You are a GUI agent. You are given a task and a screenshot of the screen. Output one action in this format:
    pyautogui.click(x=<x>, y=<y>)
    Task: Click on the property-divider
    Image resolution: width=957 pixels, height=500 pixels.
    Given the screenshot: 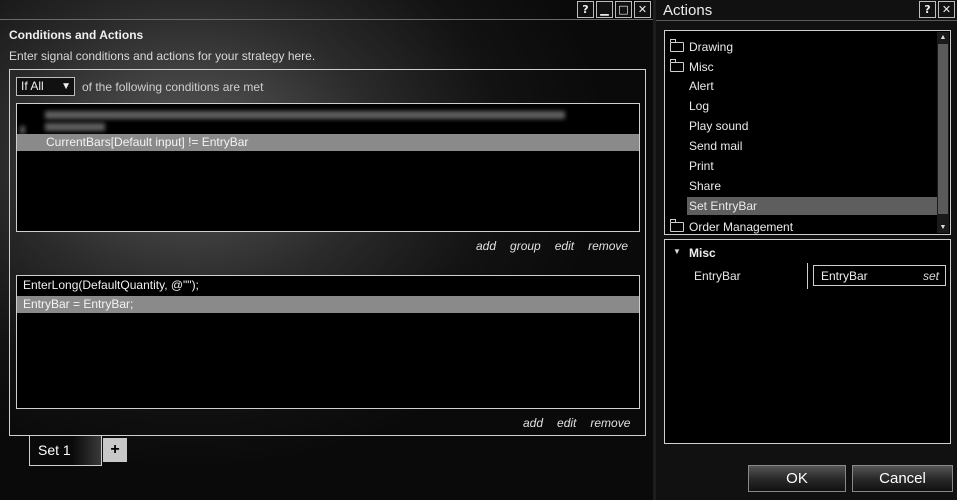 What is the action you would take?
    pyautogui.click(x=807, y=276)
    